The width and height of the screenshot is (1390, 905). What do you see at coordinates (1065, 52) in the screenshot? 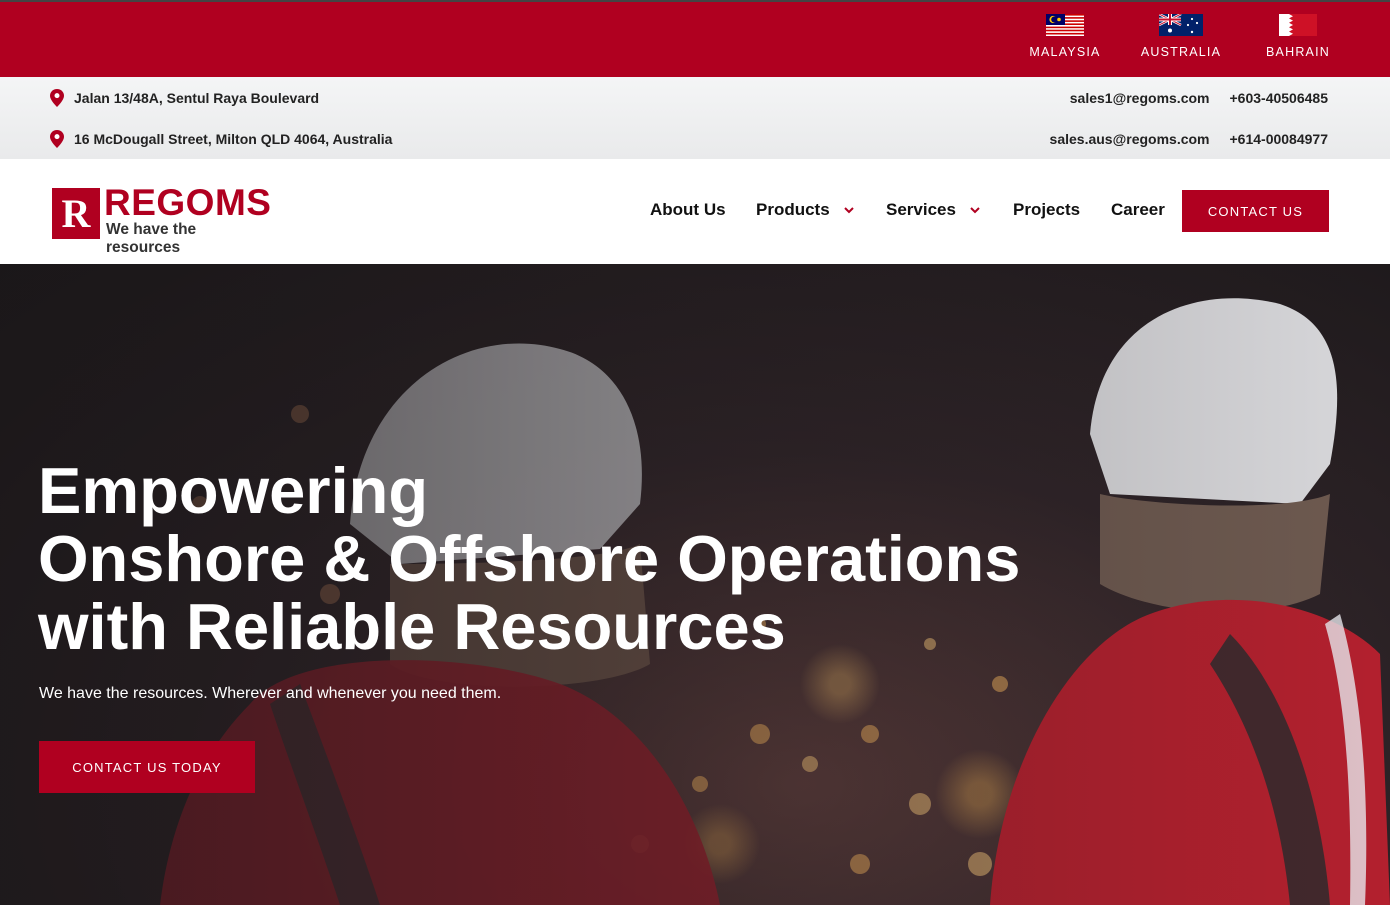
I see `country-label: MALAYSIA` at bounding box center [1065, 52].